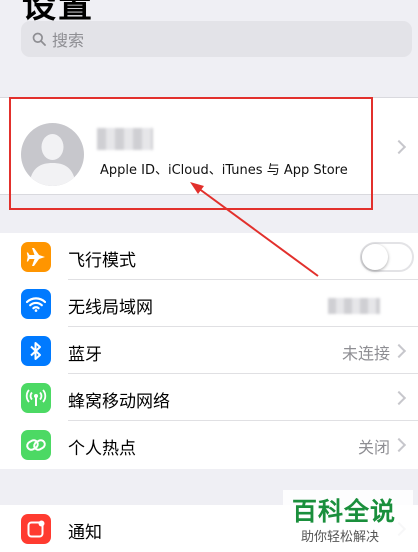  I want to click on watermark-logo: 百科全说 助你轻松解决, so click(348, 519).